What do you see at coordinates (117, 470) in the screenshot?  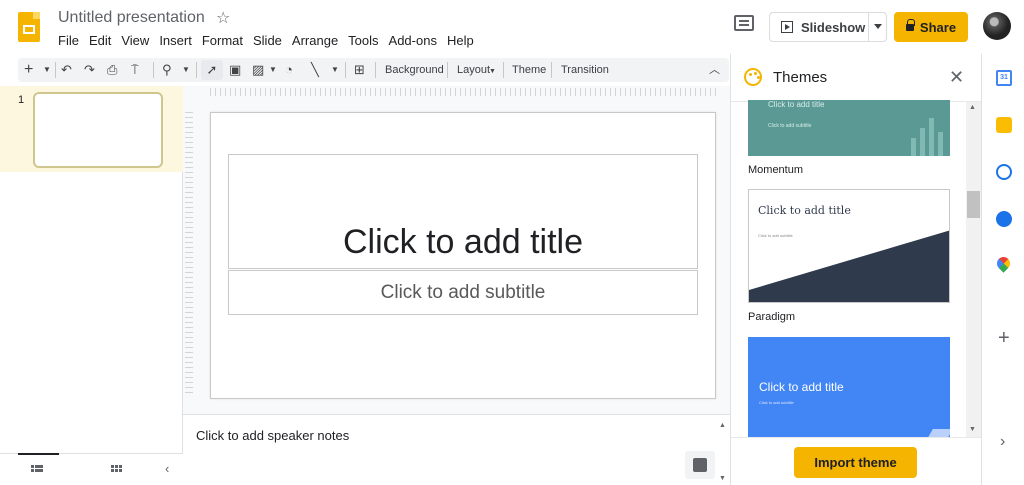 I see `grid-view-icon` at bounding box center [117, 470].